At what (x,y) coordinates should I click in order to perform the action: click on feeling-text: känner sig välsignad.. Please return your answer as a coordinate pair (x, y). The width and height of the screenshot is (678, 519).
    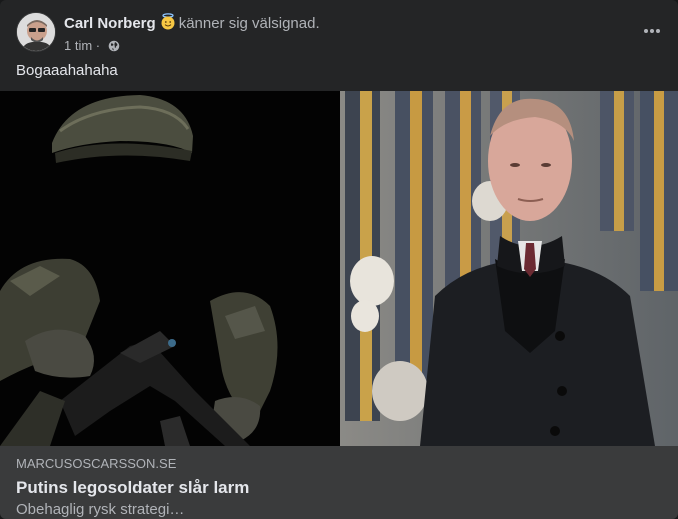
    Looking at the image, I should click on (249, 23).